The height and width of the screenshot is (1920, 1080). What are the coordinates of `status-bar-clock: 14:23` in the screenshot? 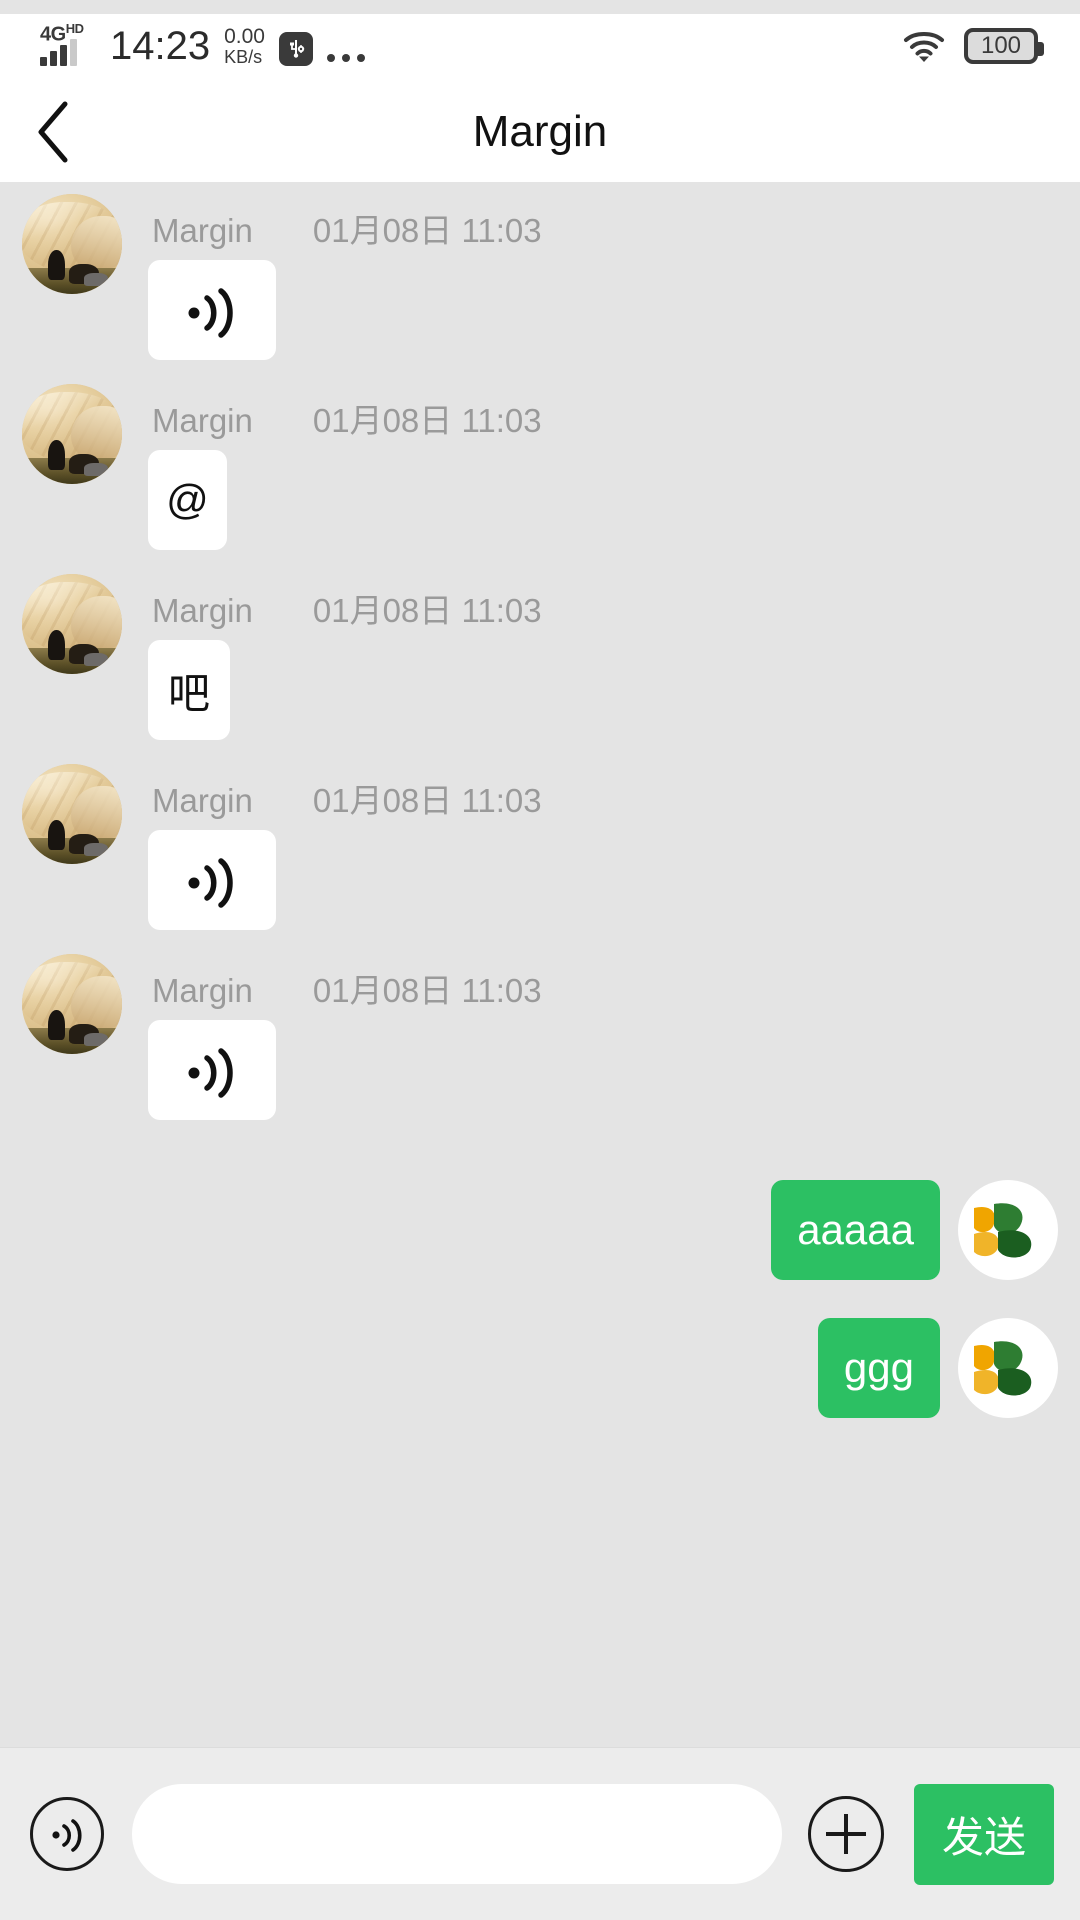 It's located at (160, 46).